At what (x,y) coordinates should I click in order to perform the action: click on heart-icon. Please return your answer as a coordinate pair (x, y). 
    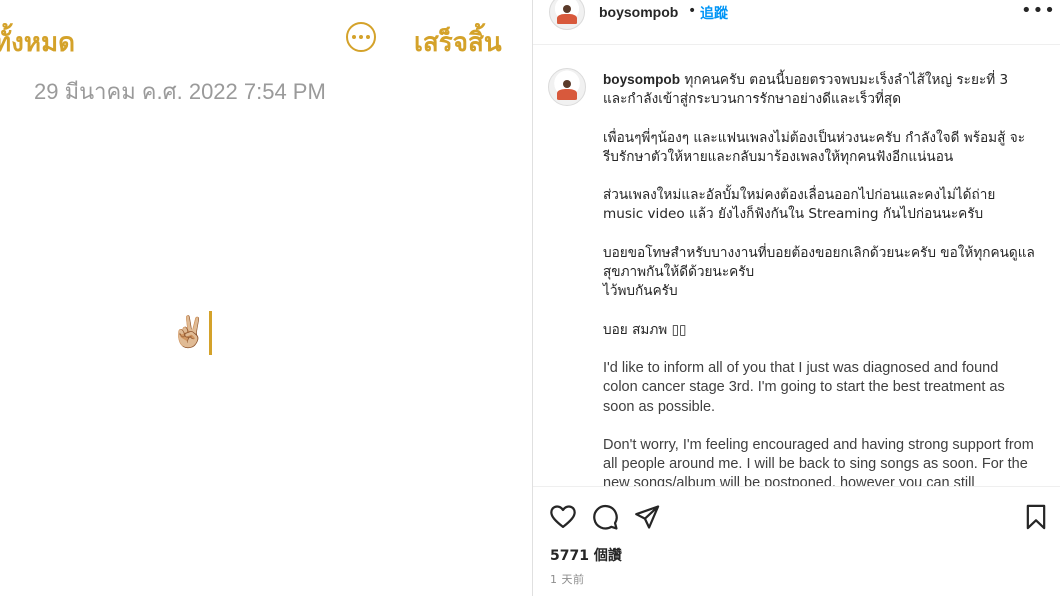
    Looking at the image, I should click on (563, 517).